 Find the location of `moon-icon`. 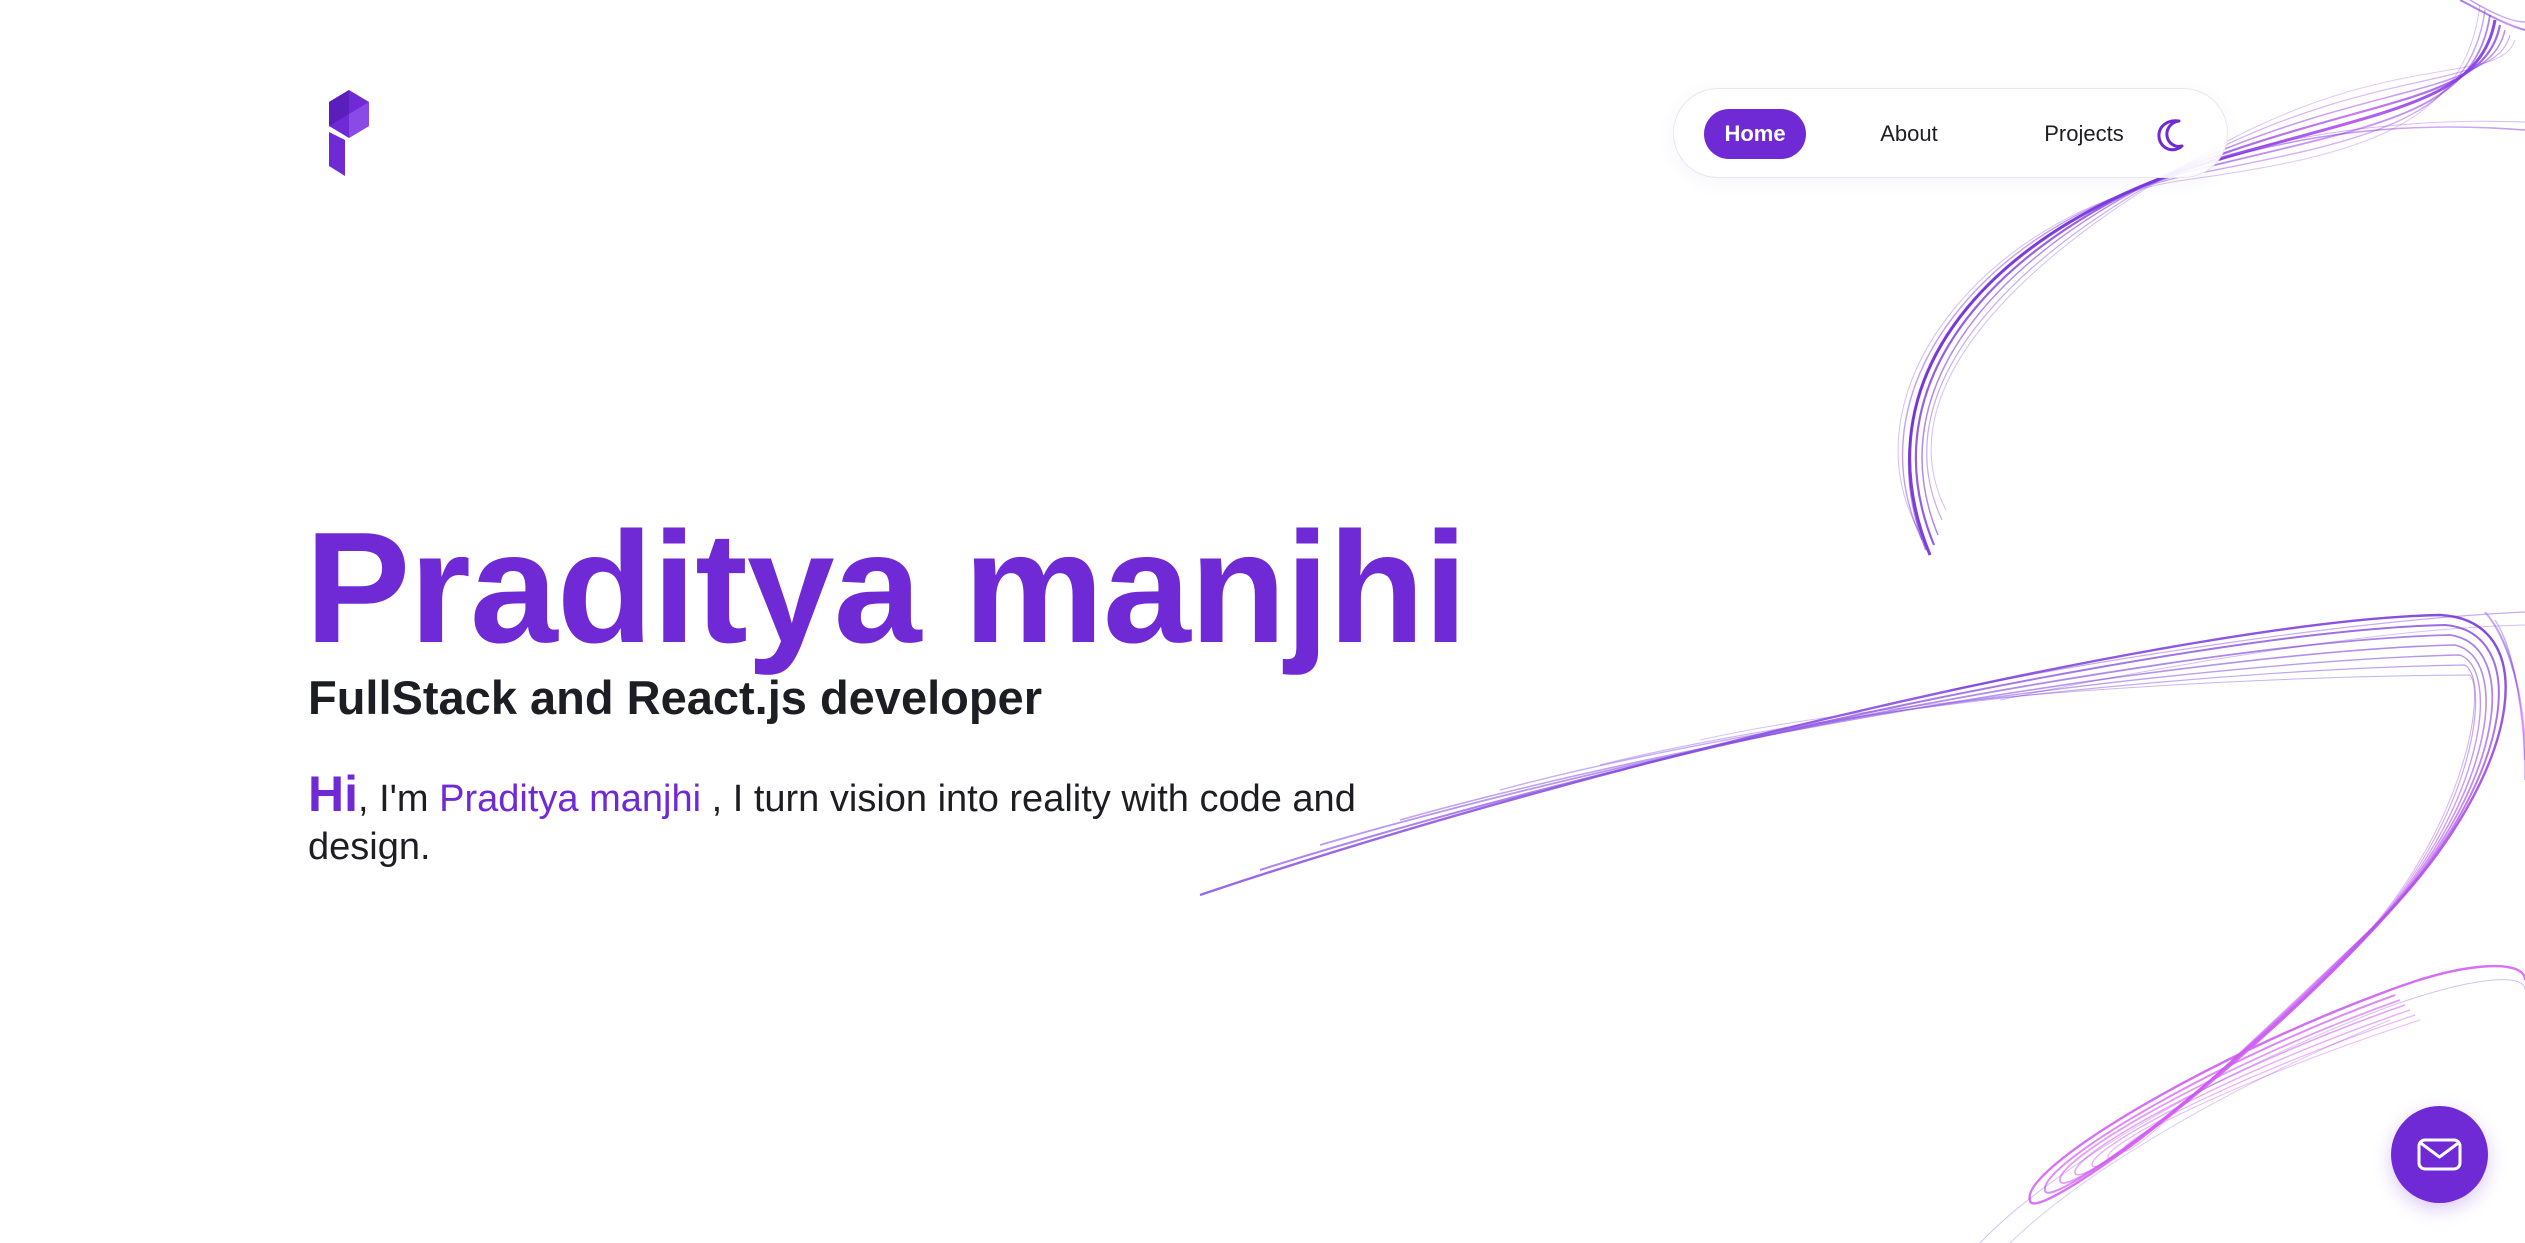

moon-icon is located at coordinates (2170, 135).